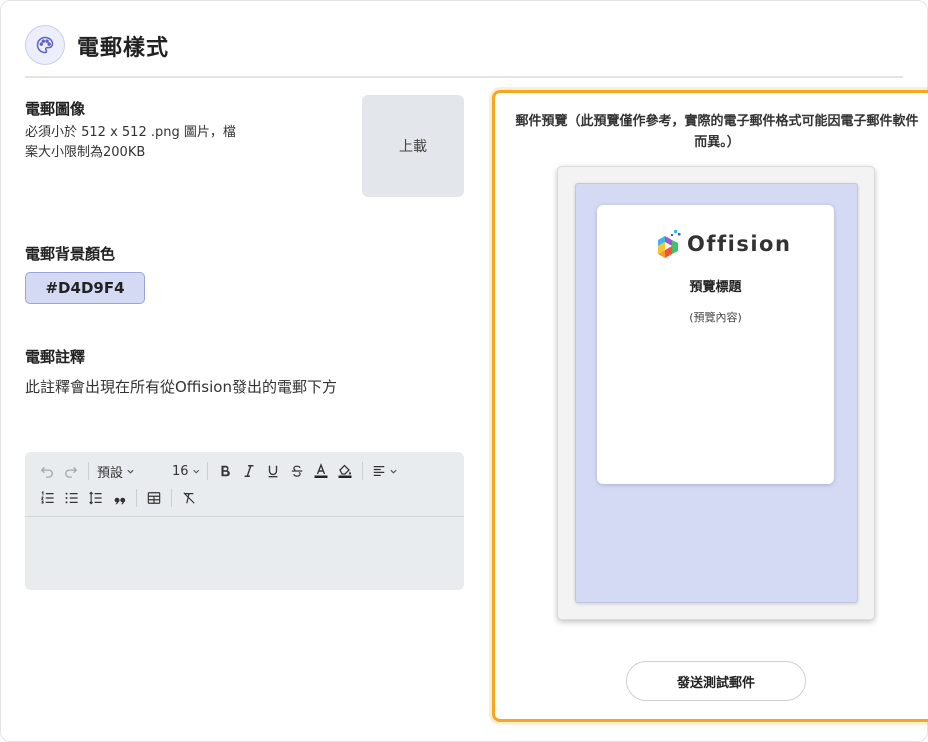  What do you see at coordinates (739, 244) in the screenshot?
I see `offision-logo-text: Offision` at bounding box center [739, 244].